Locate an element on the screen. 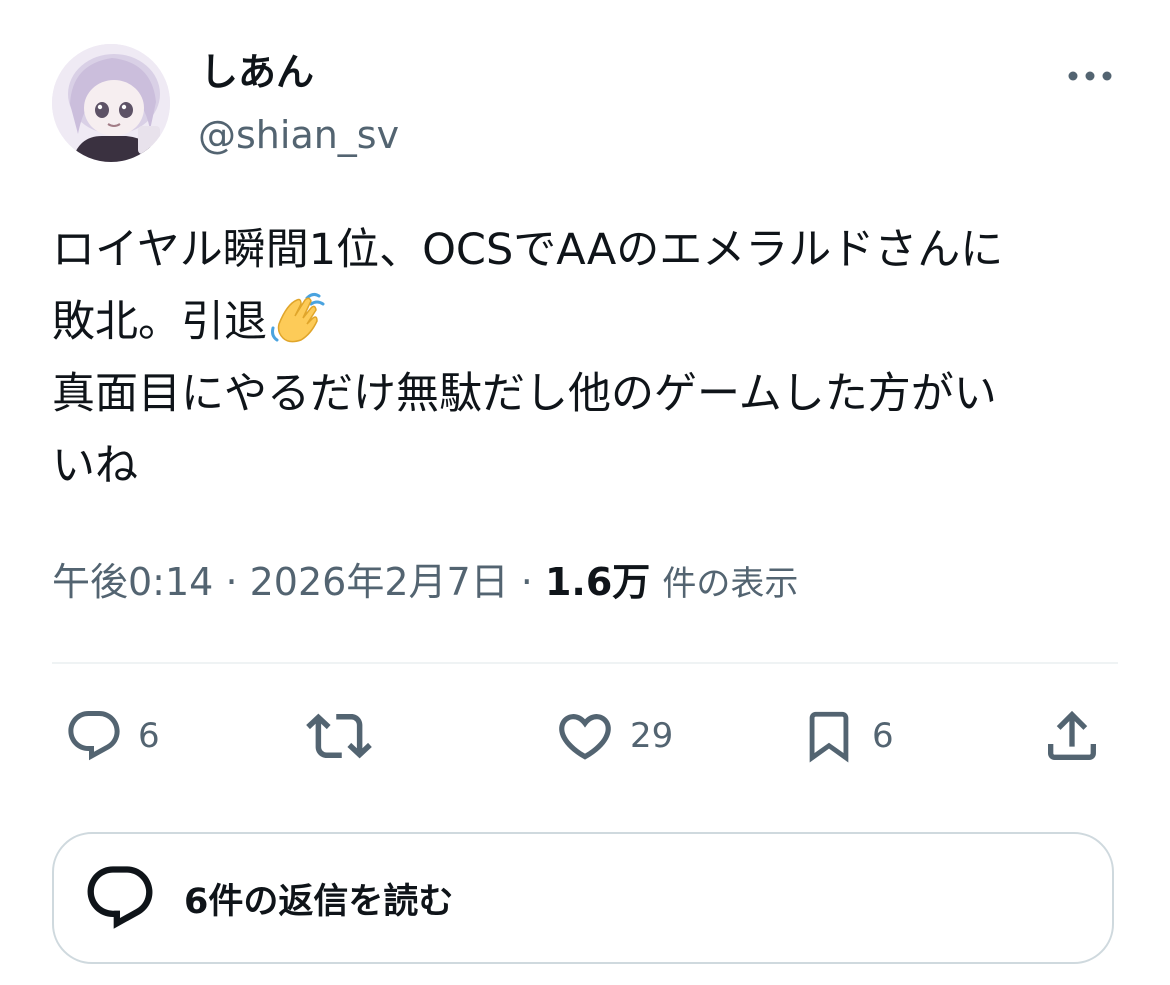  avatar is located at coordinates (111, 103).